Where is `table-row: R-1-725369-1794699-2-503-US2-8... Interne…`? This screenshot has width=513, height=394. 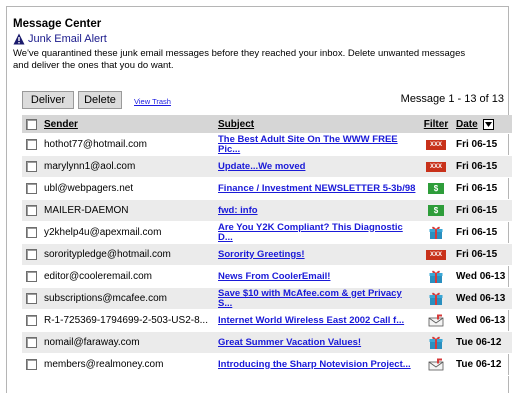
table-row: R-1-725369-1794699-2-503-US2-8... Interne… is located at coordinates (267, 321).